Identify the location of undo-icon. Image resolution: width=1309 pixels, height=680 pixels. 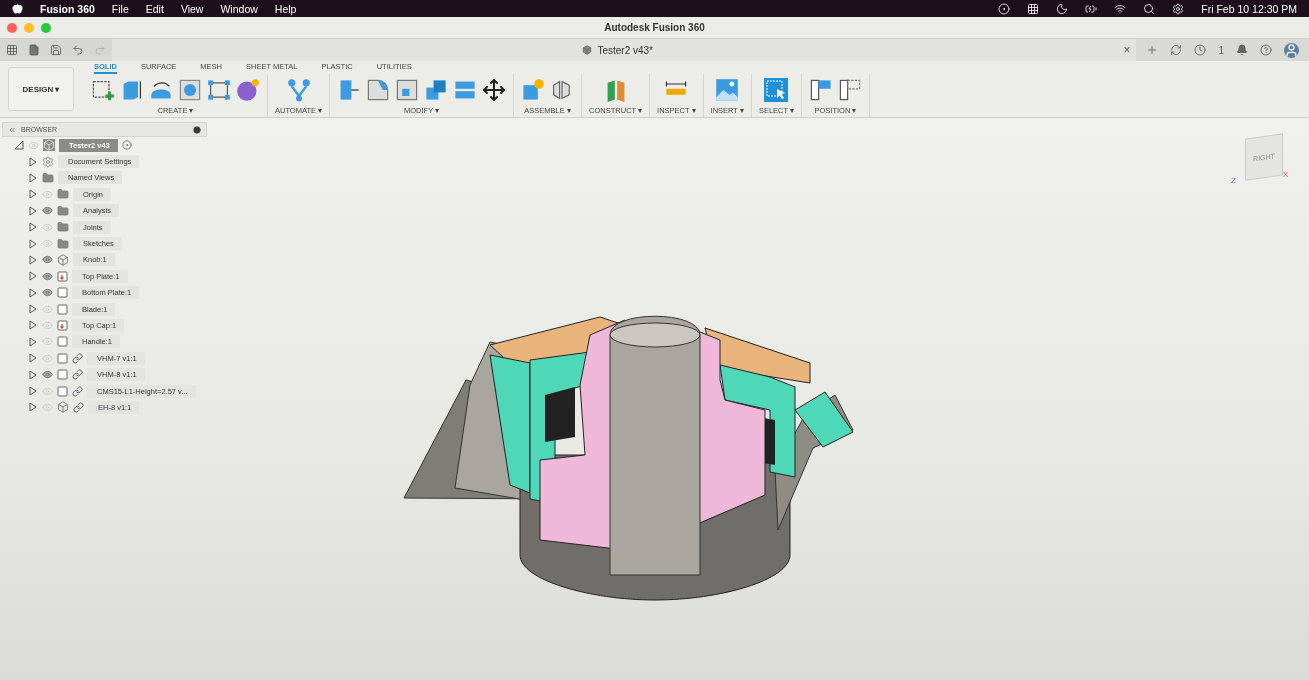
(78, 50).